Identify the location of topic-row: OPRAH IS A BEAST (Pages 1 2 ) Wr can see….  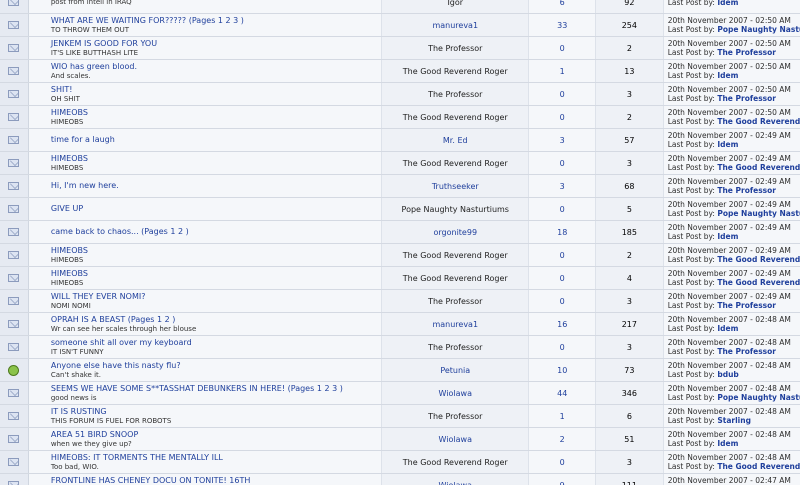
(400, 324).